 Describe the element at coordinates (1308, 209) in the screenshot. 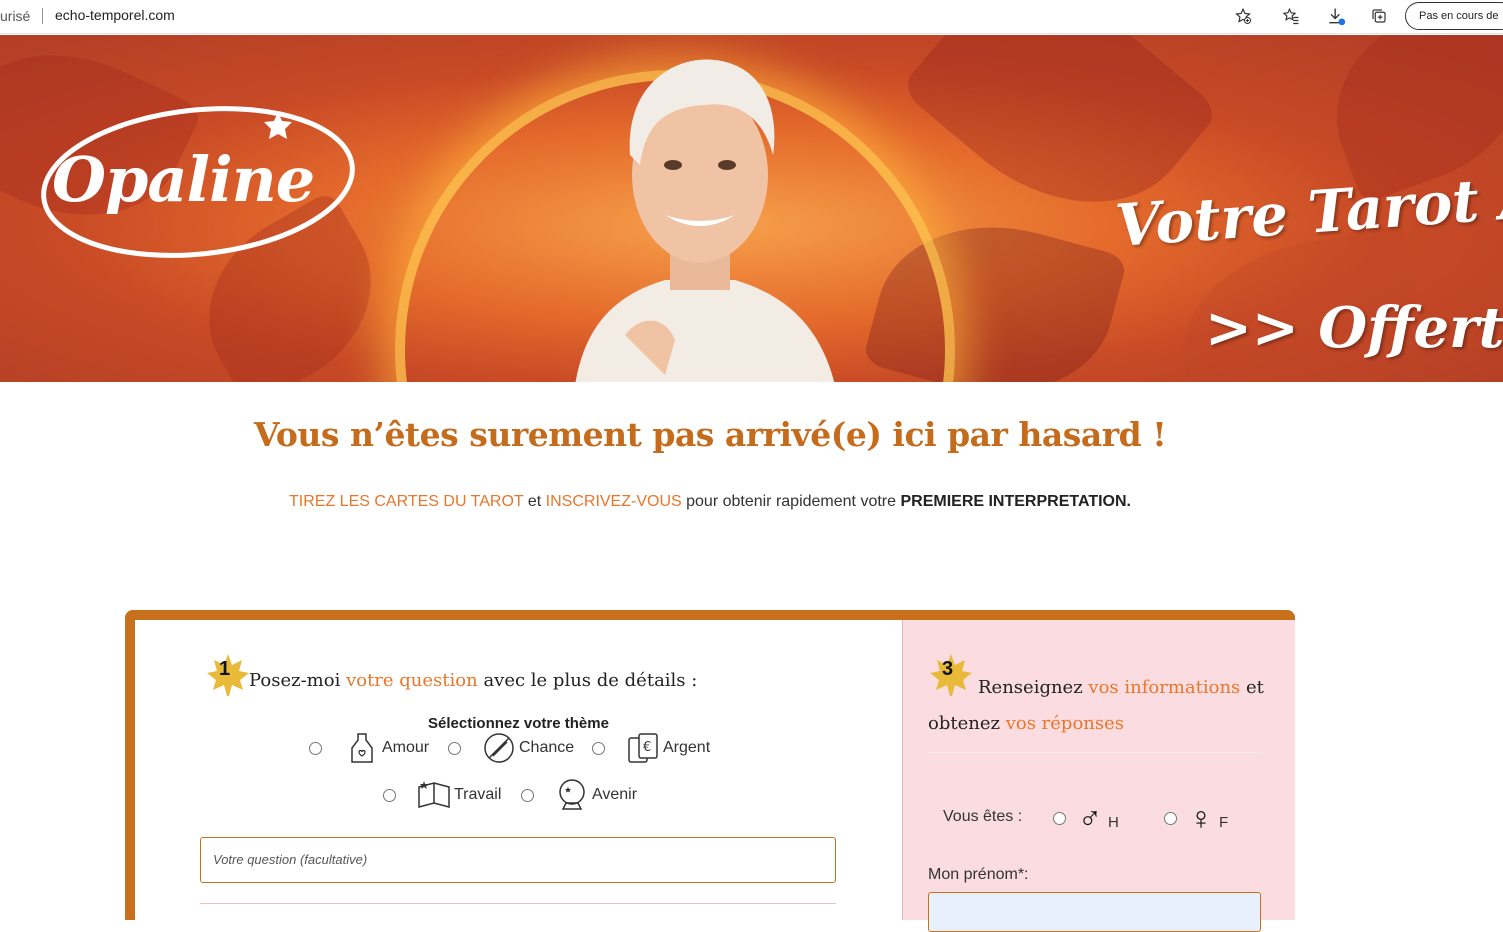

I see `banner-tagline: Votre Tarot Am` at that location.